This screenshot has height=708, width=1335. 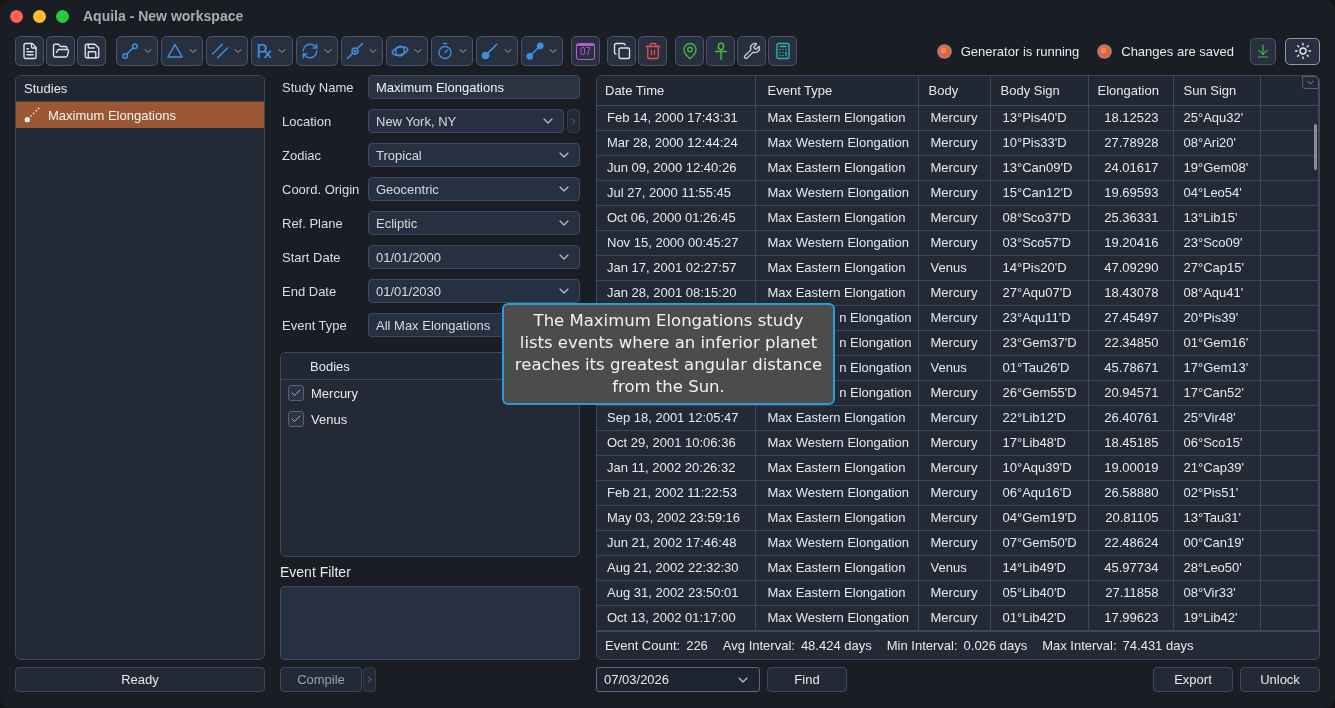 What do you see at coordinates (1130, 217) in the screenshot?
I see `table-cell: 25.36331` at bounding box center [1130, 217].